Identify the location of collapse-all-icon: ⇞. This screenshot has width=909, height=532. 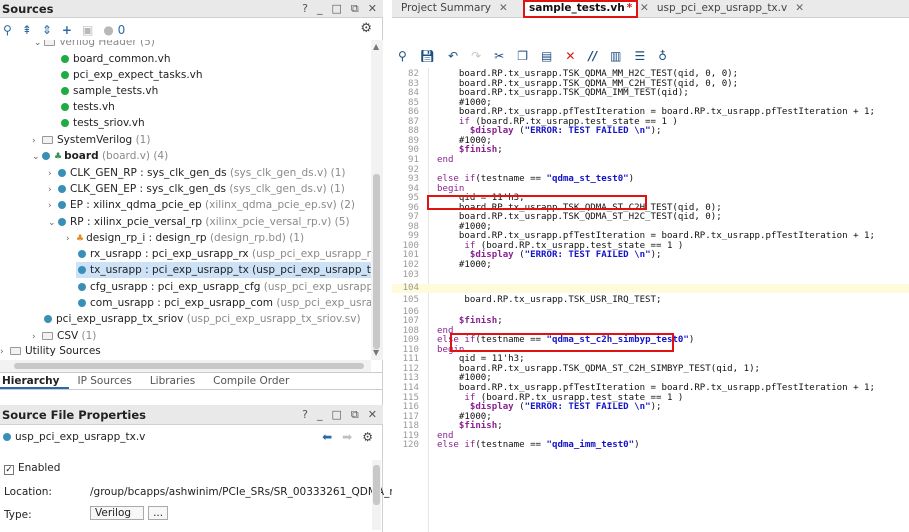
(27, 30).